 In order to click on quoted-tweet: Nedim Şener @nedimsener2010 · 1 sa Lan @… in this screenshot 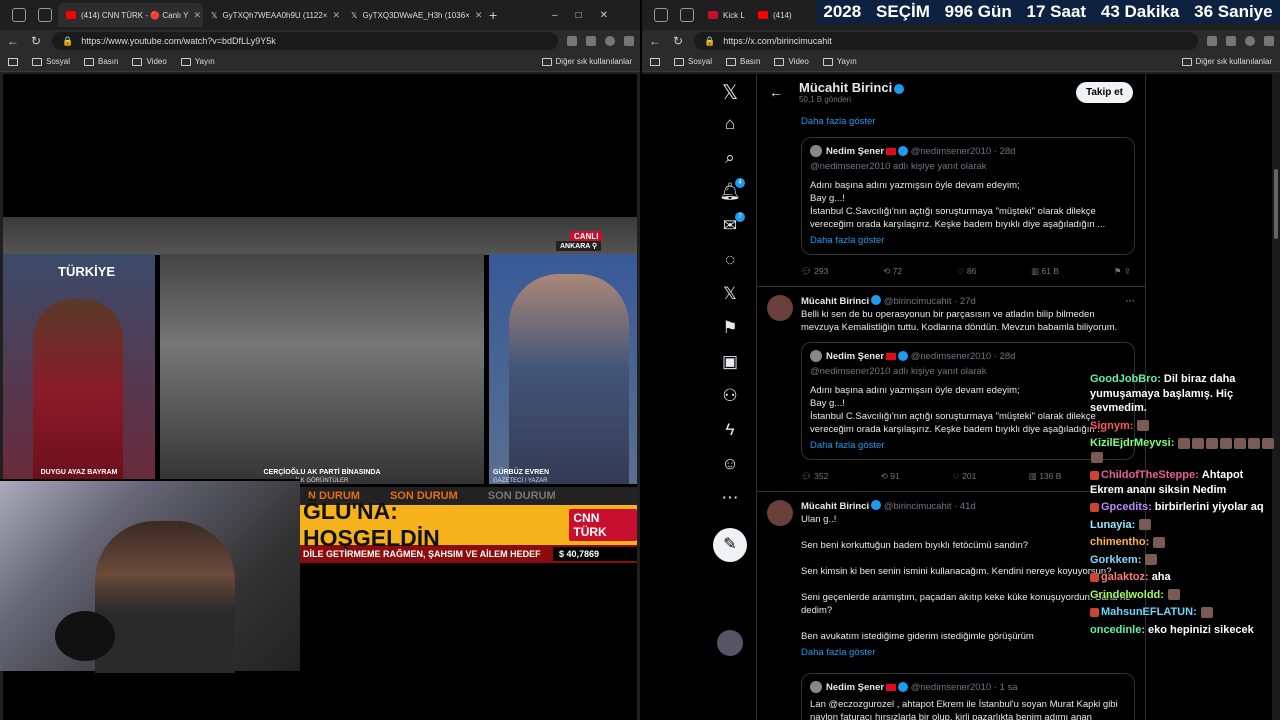, I will do `click(968, 696)`.